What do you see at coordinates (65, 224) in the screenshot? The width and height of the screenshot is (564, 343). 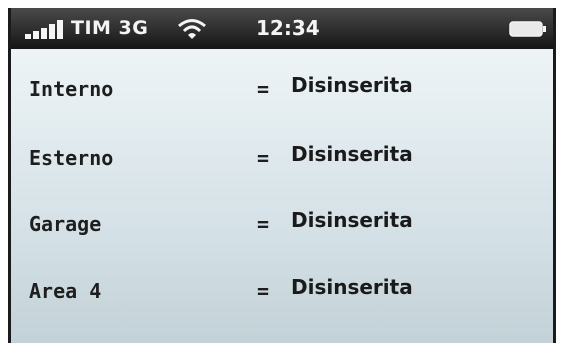 I see `zone-name: Garage` at bounding box center [65, 224].